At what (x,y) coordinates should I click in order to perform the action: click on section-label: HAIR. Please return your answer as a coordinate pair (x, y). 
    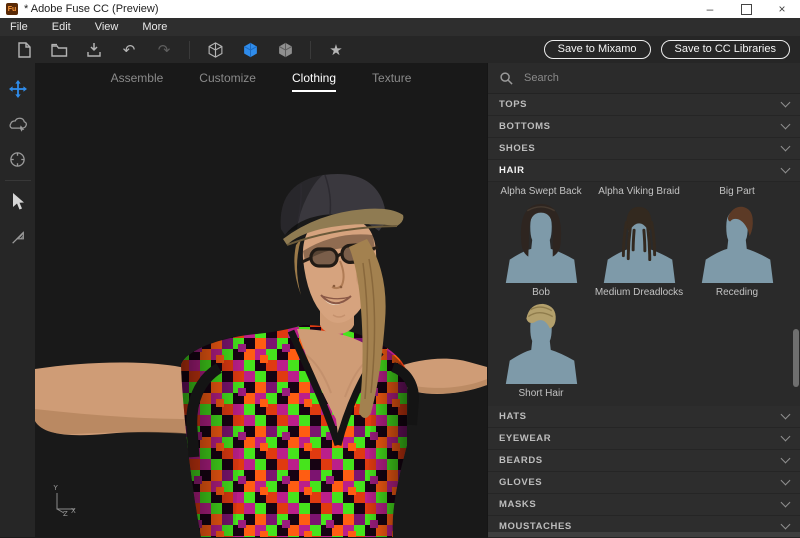
    Looking at the image, I should click on (512, 170).